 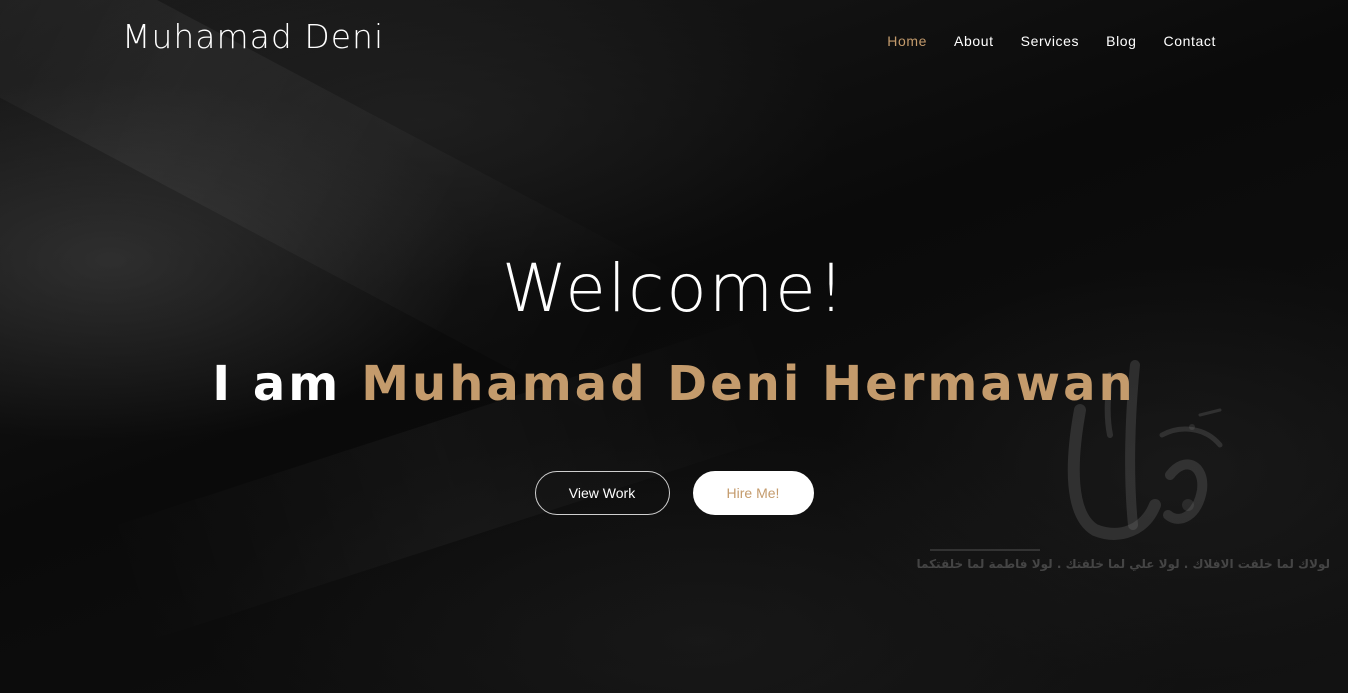 I want to click on nav-link-contact: Contact, so click(x=1190, y=41).